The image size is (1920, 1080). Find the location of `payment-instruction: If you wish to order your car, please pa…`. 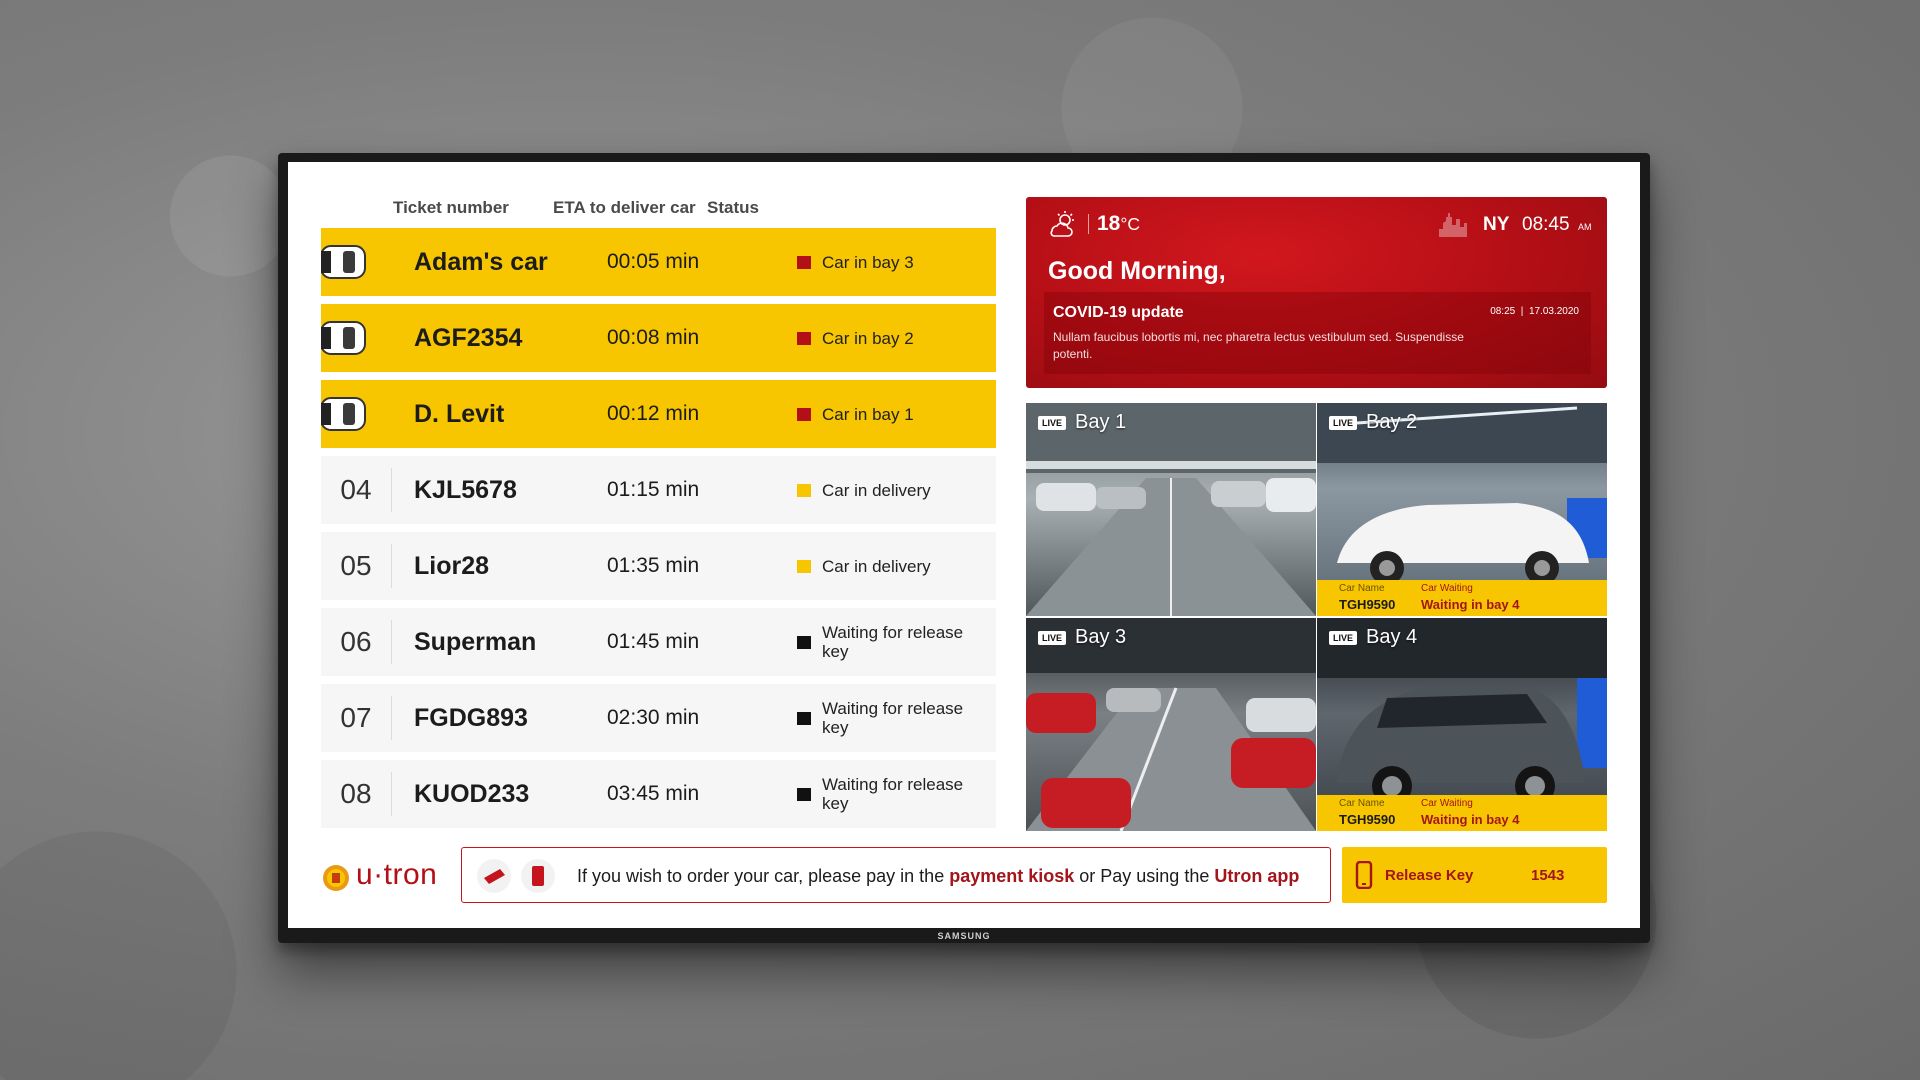

payment-instruction: If you wish to order your car, please pa… is located at coordinates (940, 876).